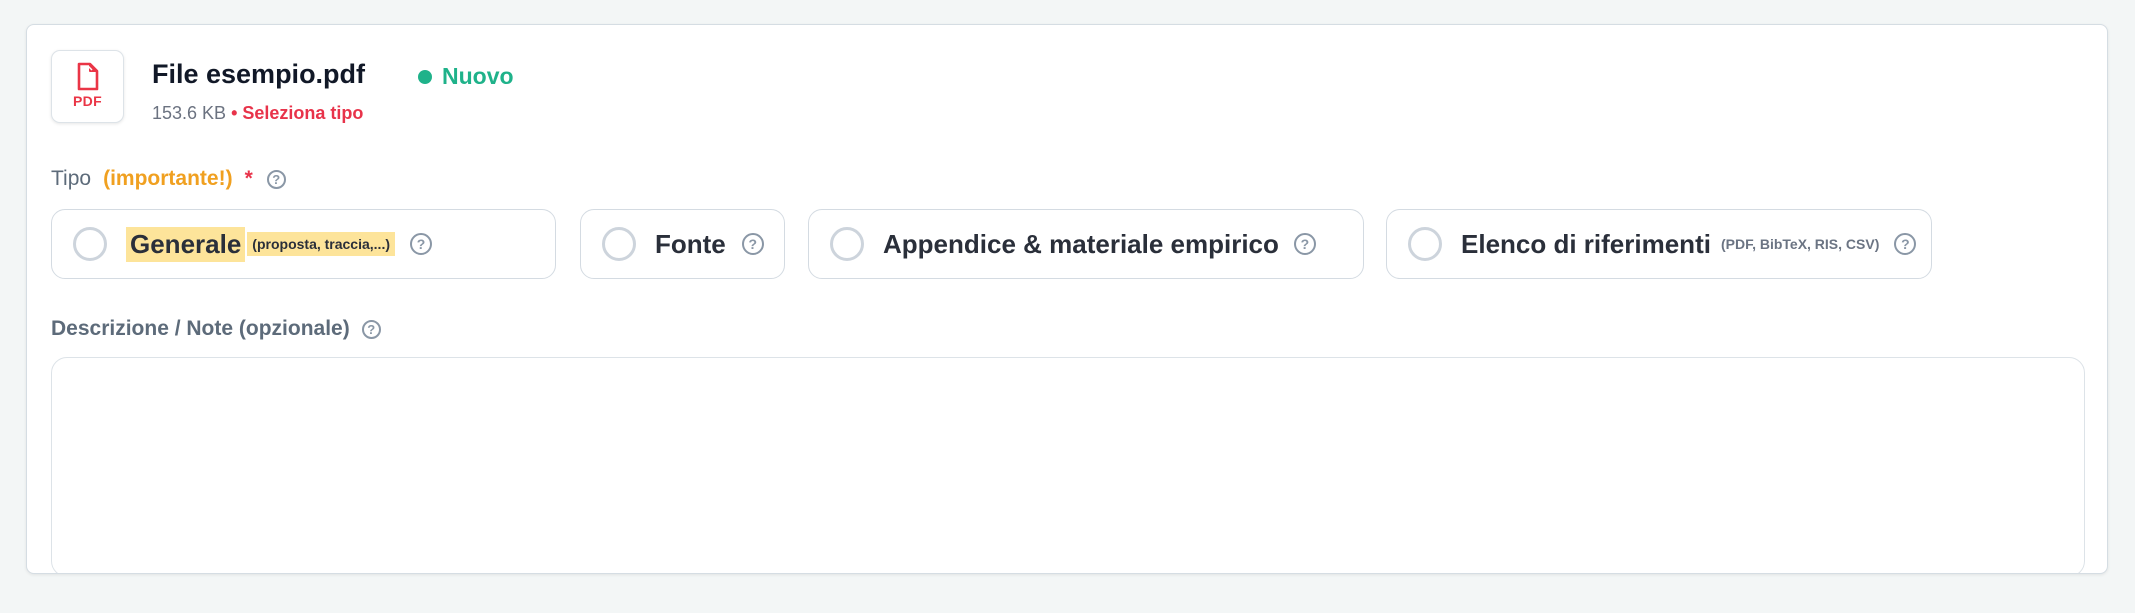  I want to click on file-meta: 153.6 KB • Seleziona tipo, so click(257, 113).